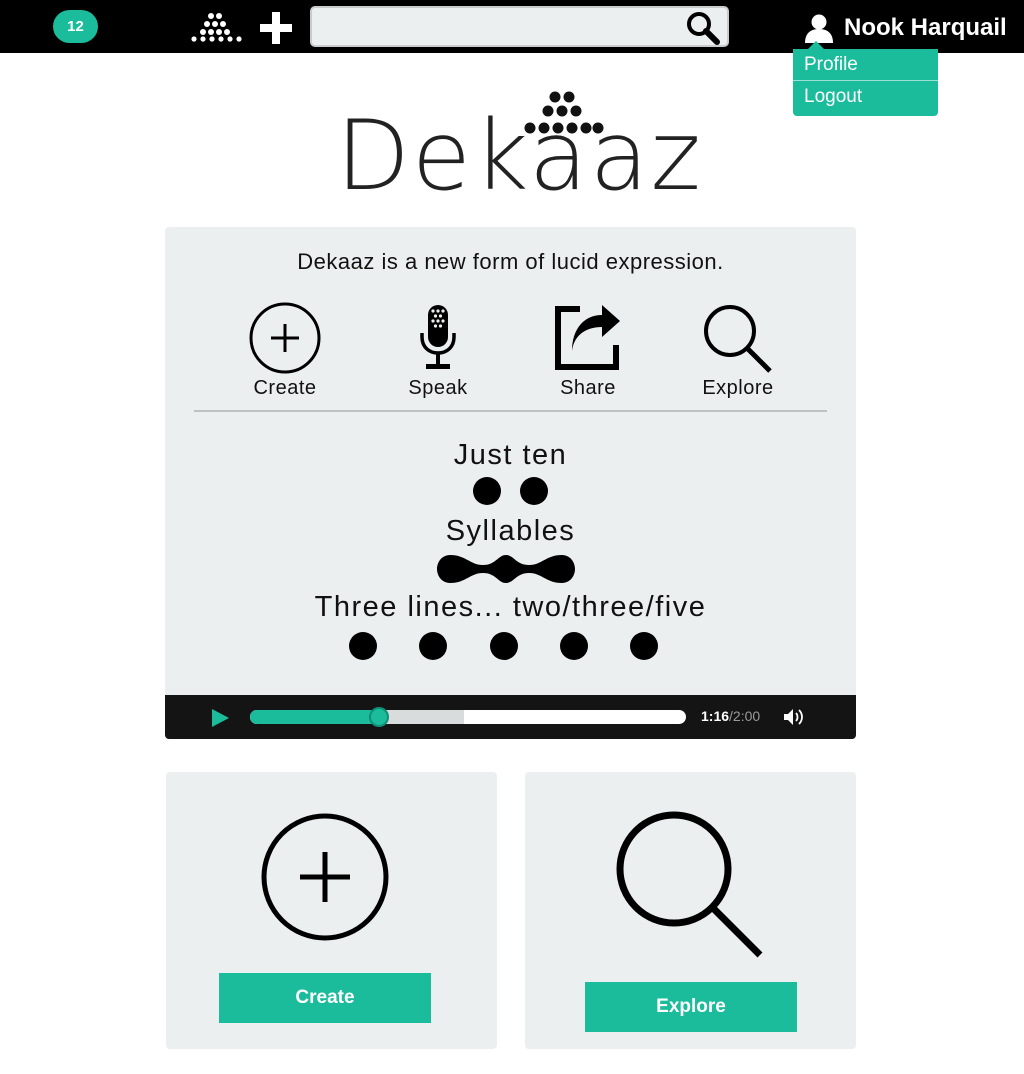 The height and width of the screenshot is (1074, 1024). Describe the element at coordinates (315, 717) in the screenshot. I see `played-bar` at that location.